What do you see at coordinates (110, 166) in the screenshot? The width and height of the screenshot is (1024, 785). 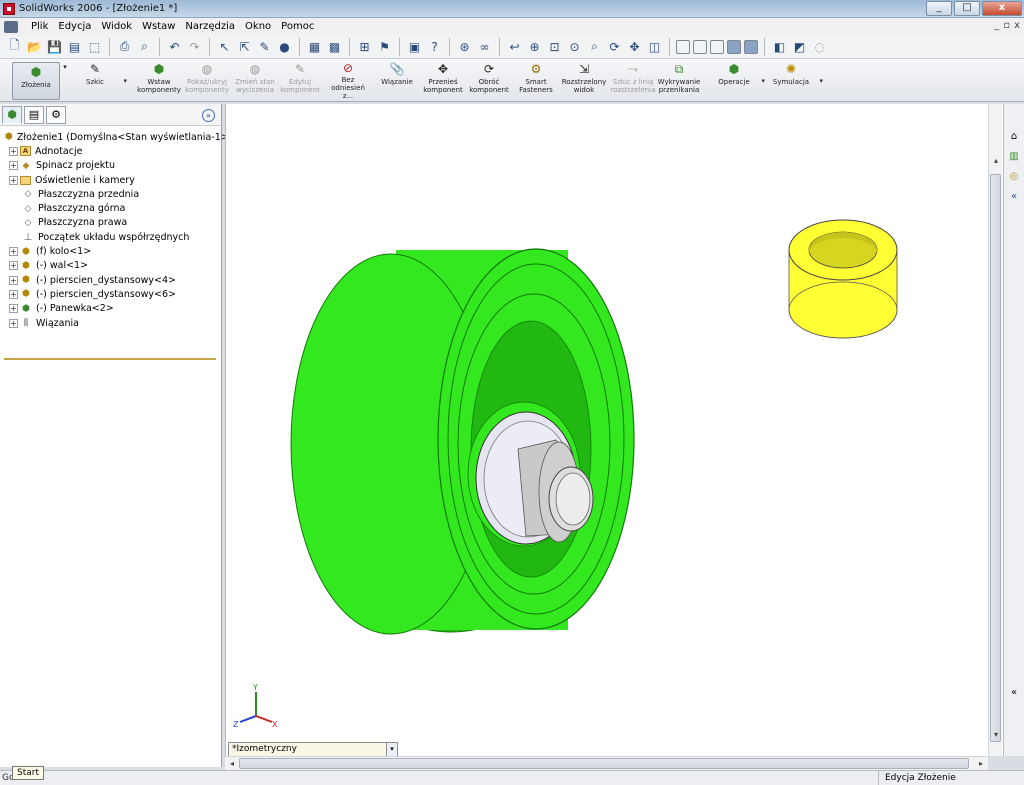 I see `tree-item-spinacz: + ◆ Spinacz projektu` at bounding box center [110, 166].